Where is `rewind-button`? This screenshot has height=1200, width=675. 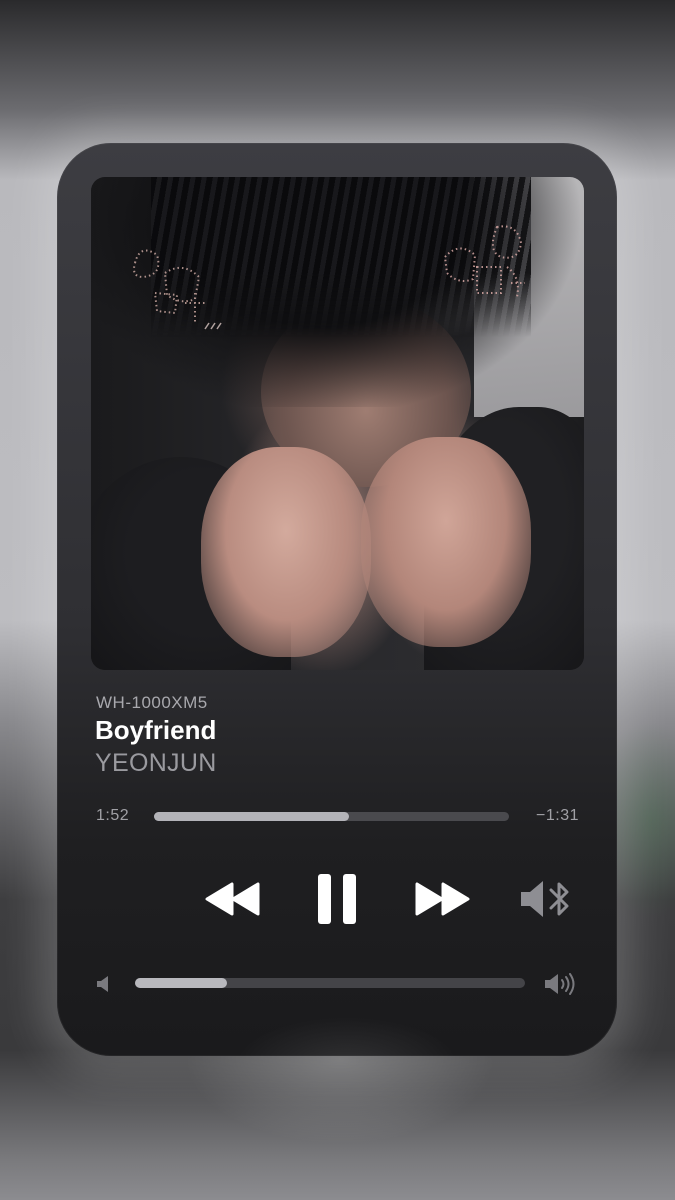
rewind-button is located at coordinates (233, 899).